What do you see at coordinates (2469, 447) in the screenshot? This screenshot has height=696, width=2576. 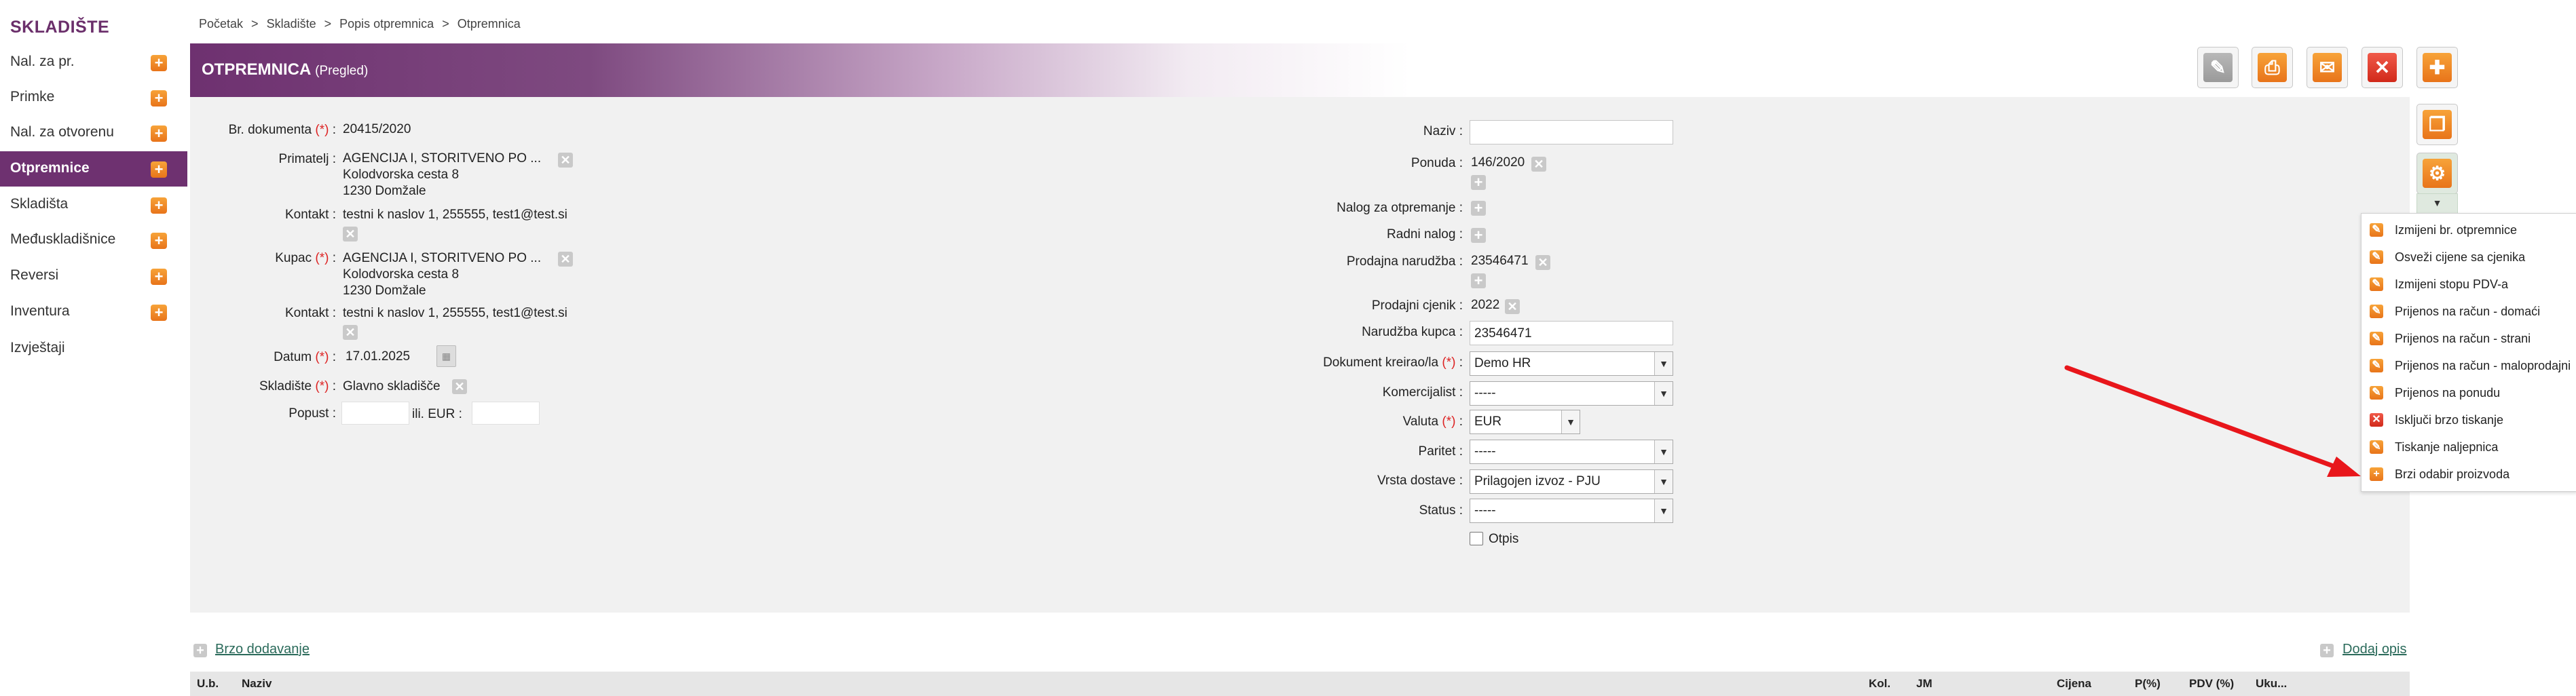 I see `menu-item: ✎ Tiskanje naljepnica` at bounding box center [2469, 447].